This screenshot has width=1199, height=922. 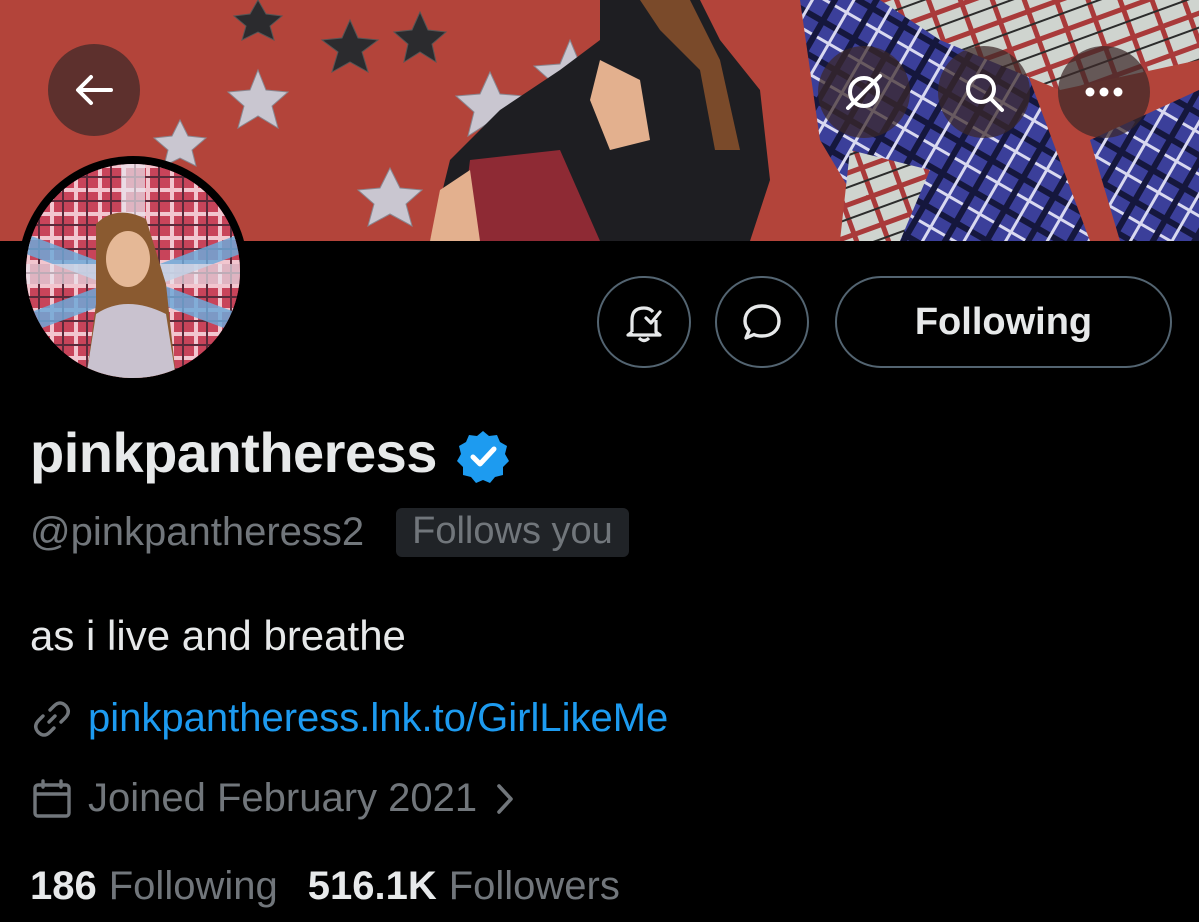 I want to click on bell-check-icon, so click(x=644, y=324).